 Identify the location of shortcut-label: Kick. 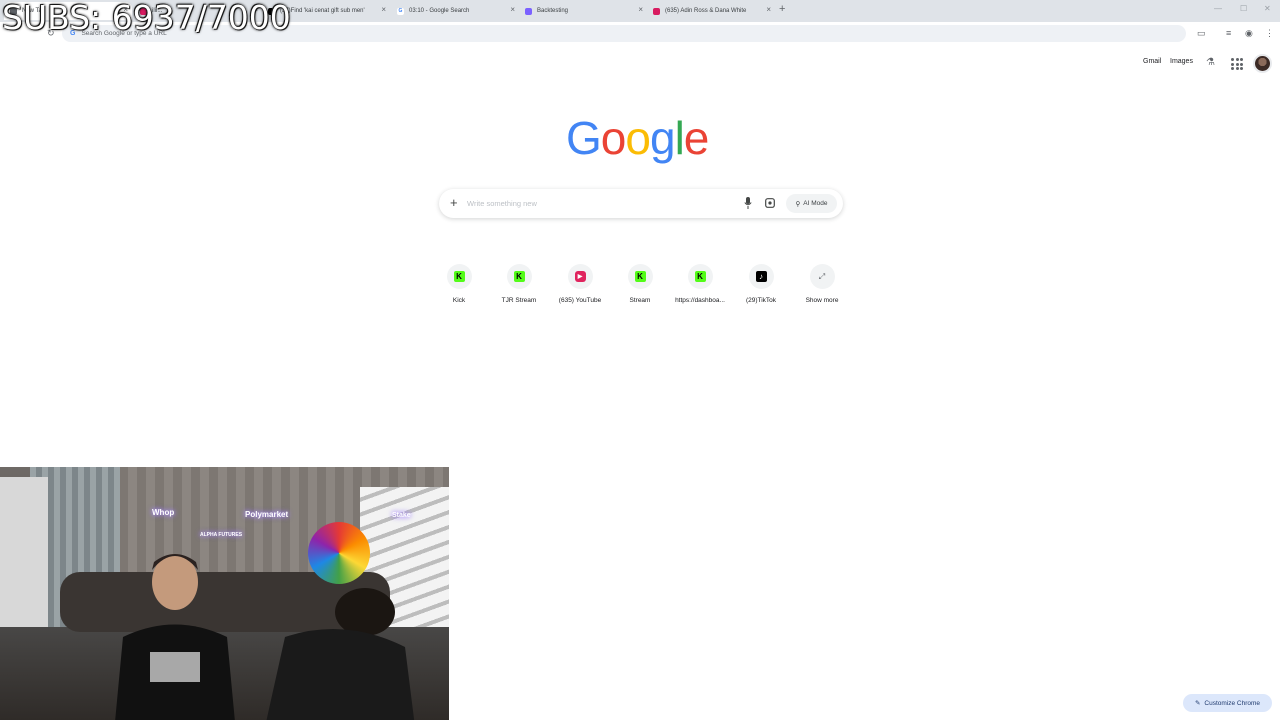
(459, 300).